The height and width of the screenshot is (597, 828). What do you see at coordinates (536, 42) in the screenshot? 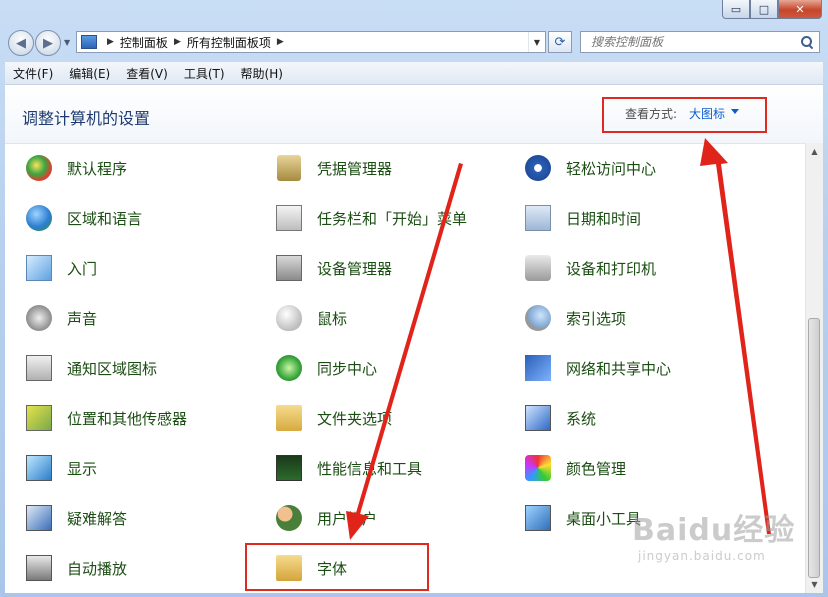
I see `address-dropdown-button: ▼` at bounding box center [536, 42].